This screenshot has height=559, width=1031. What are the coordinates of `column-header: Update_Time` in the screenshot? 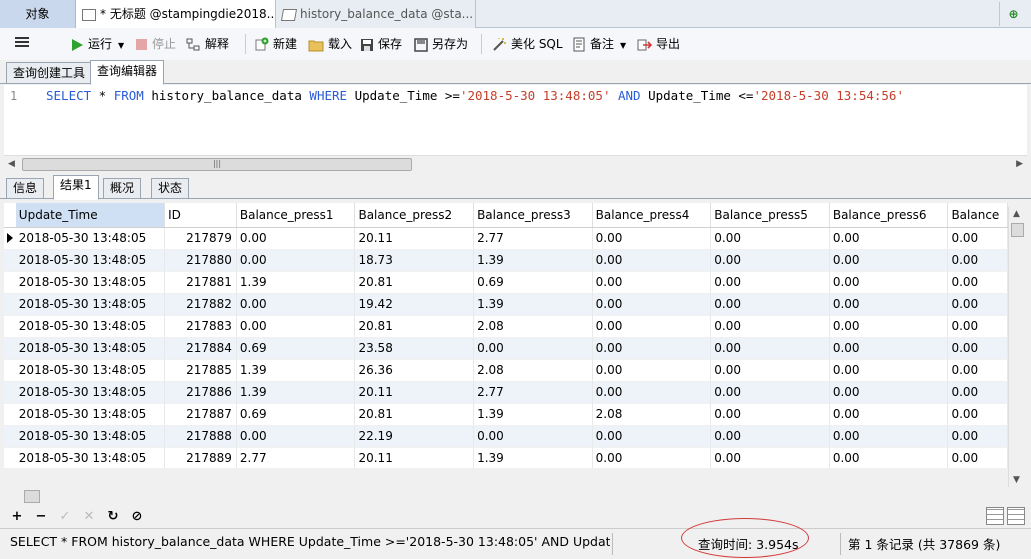 It's located at (90, 215).